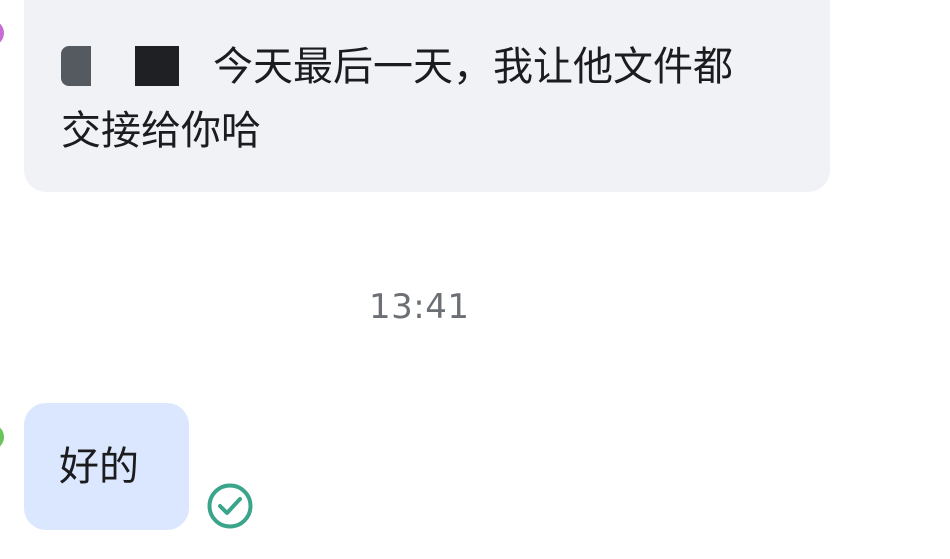  I want to click on incoming-message-line-1: 今天最后一天，我让他文件都, so click(427, 67).